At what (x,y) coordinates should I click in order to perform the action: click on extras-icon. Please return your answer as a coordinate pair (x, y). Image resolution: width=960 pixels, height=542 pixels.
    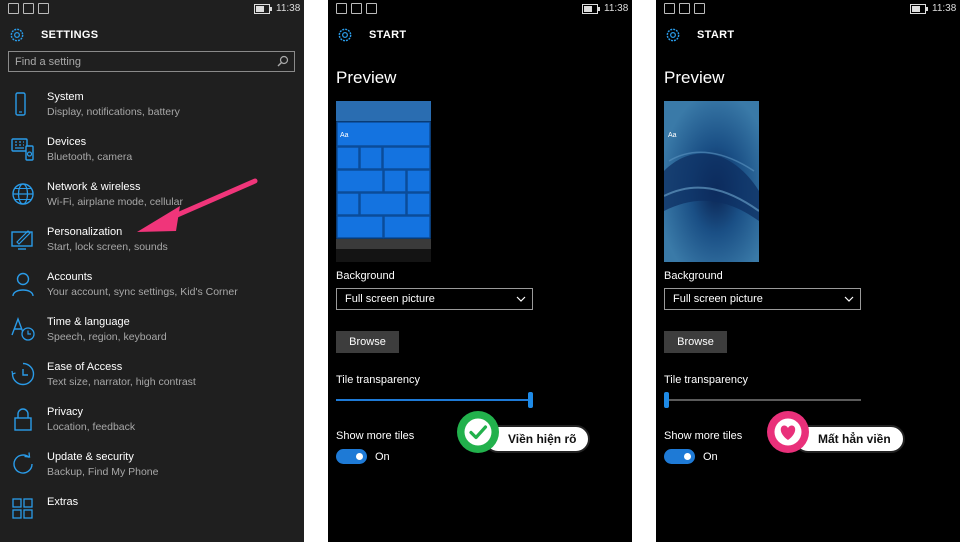
    Looking at the image, I should click on (22, 508).